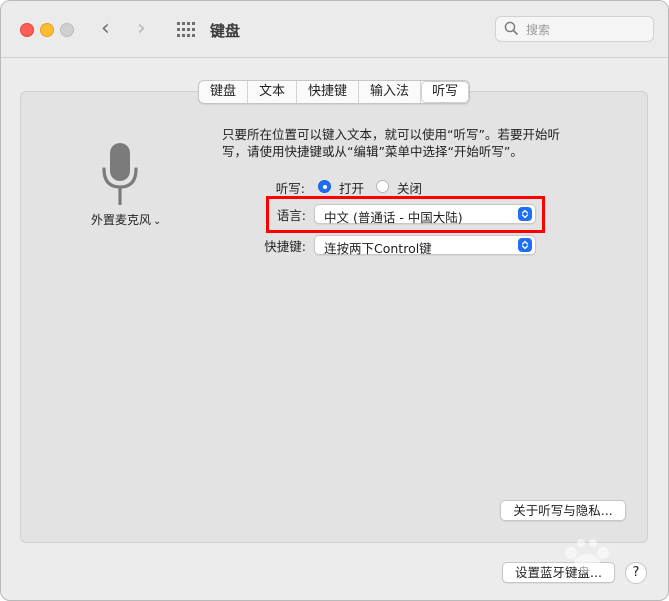 The image size is (669, 601). I want to click on shortcut-label: 快捷键:, so click(285, 246).